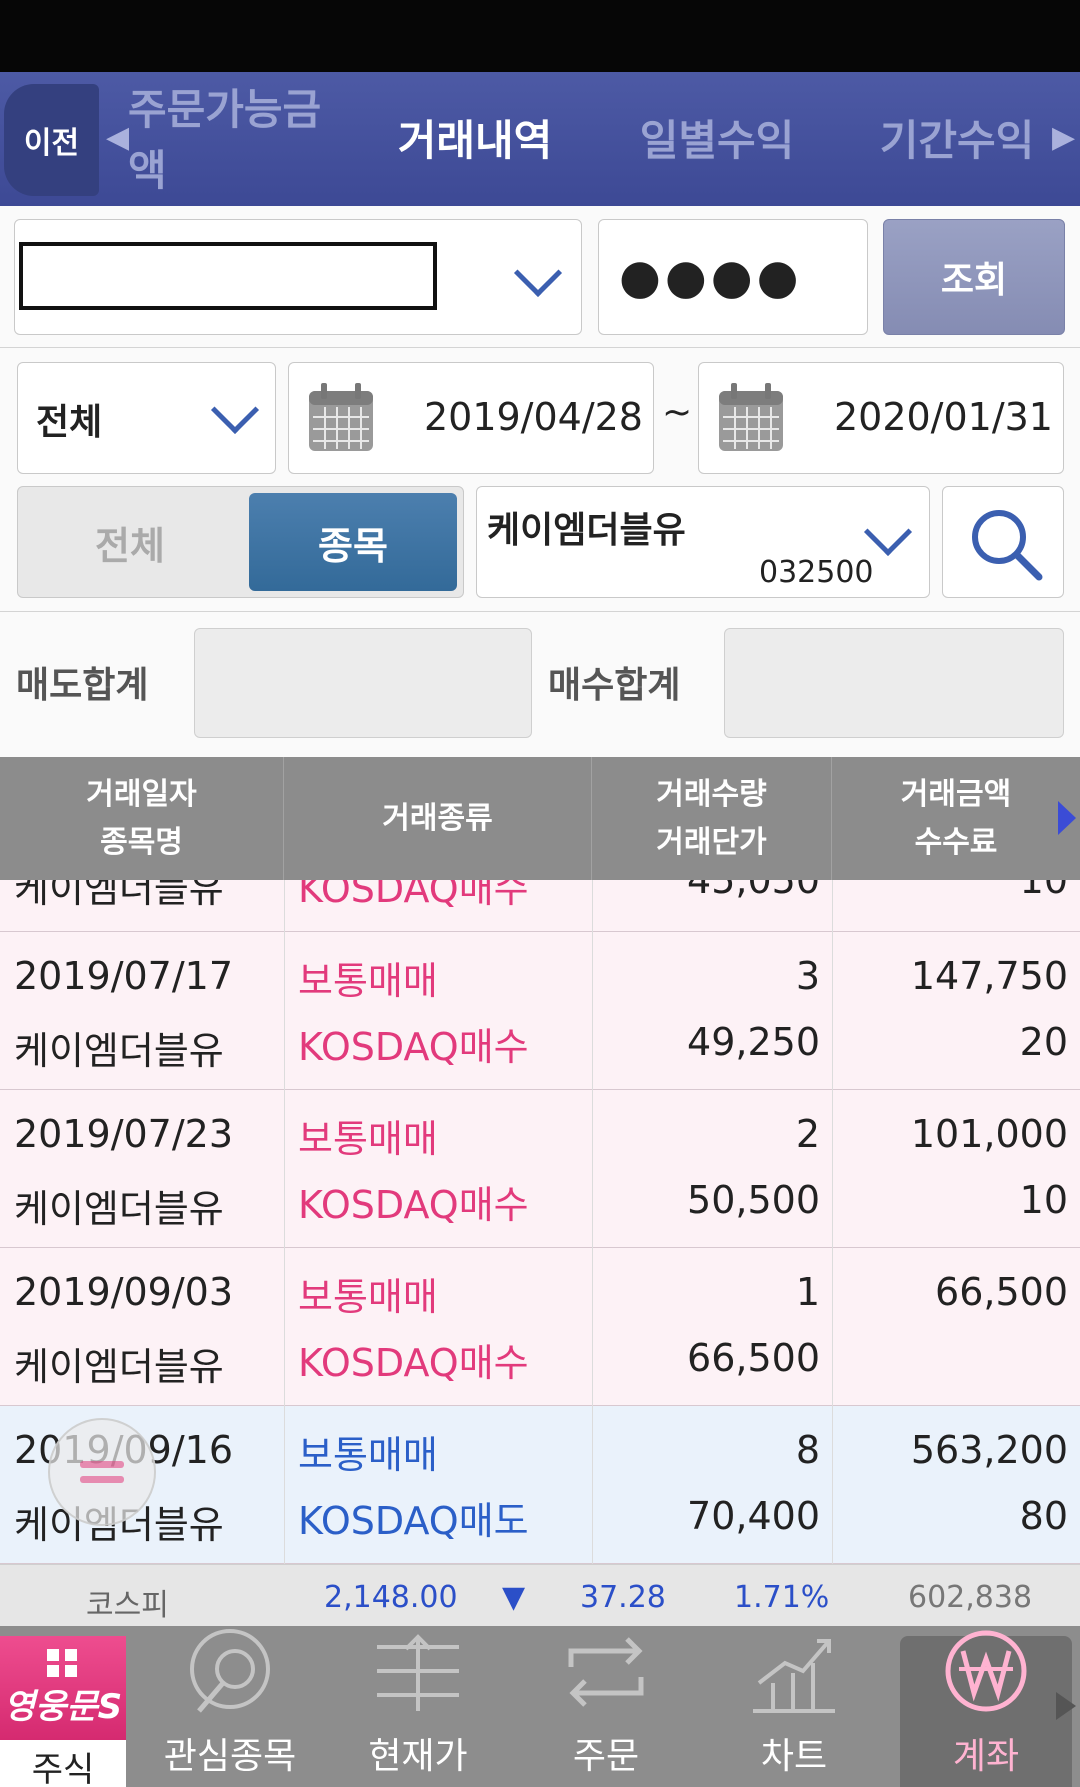  What do you see at coordinates (989, 976) in the screenshot?
I see `row-amount: 147,750` at bounding box center [989, 976].